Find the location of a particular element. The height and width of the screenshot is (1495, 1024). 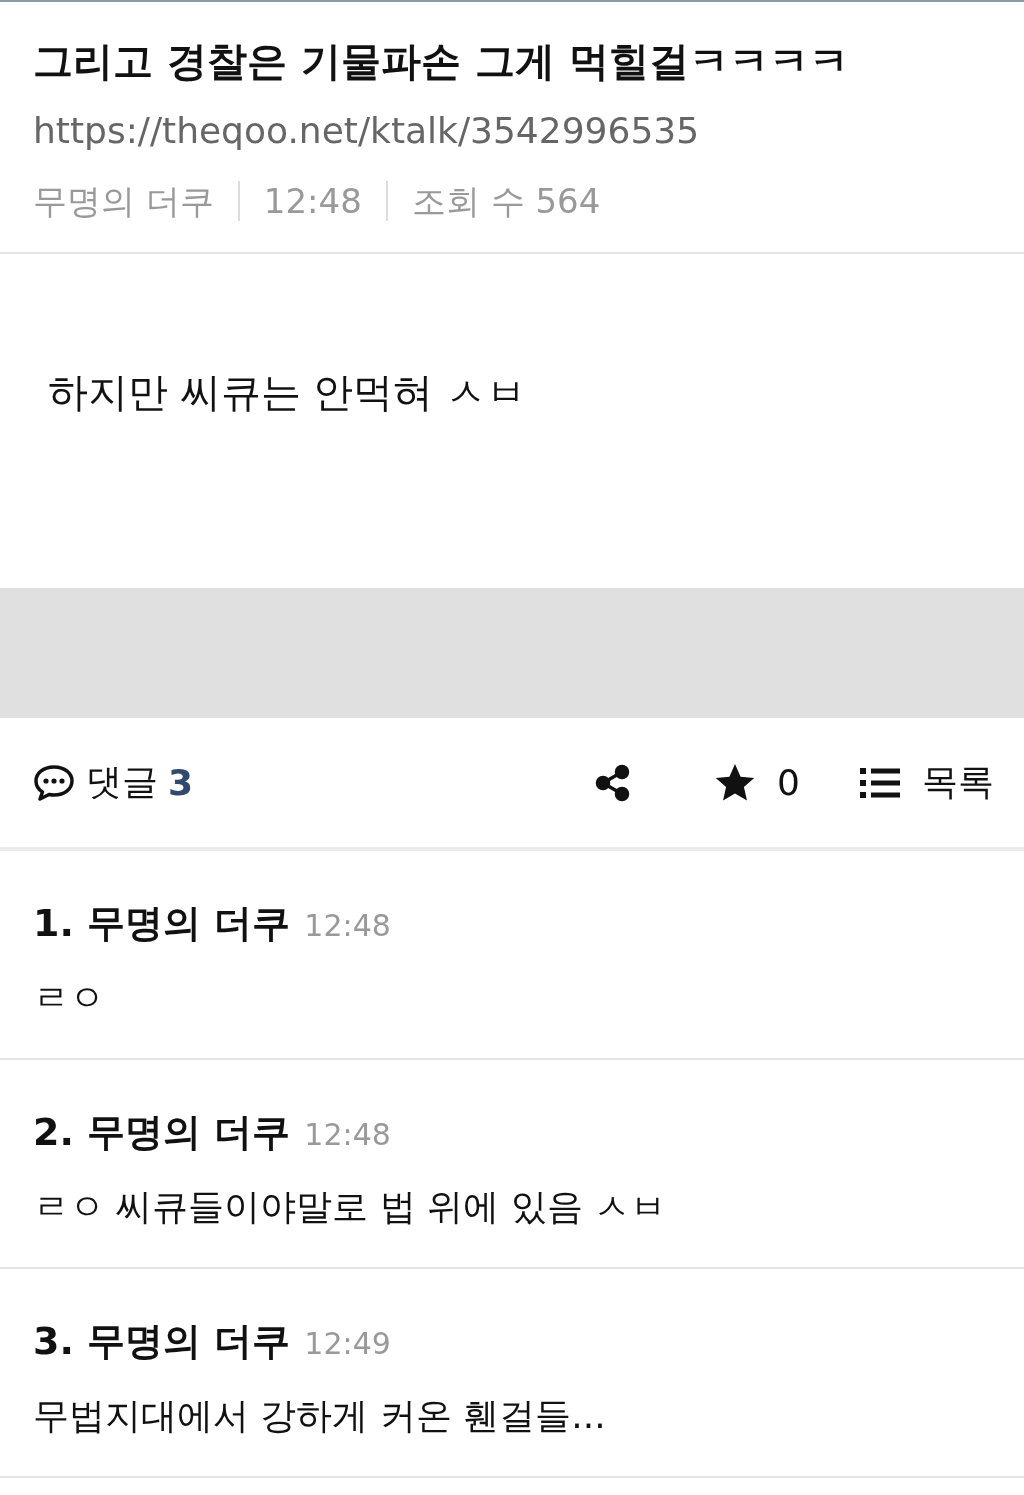

list-icon is located at coordinates (880, 782).